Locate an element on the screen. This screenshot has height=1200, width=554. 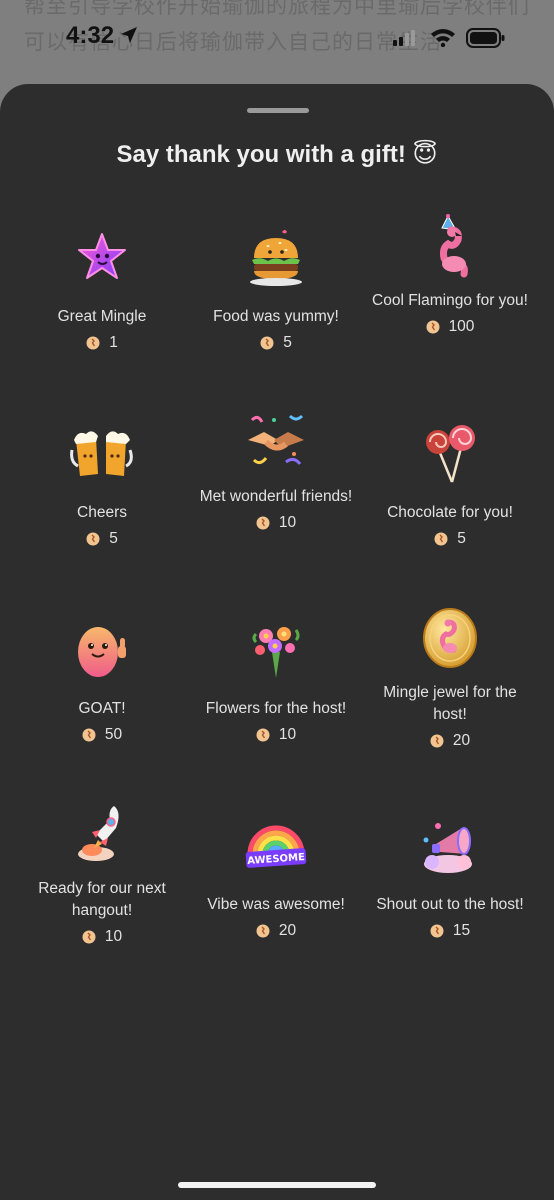
gift-flowers-for-the-host: Flowers for the host! 10 is located at coordinates (276, 702).